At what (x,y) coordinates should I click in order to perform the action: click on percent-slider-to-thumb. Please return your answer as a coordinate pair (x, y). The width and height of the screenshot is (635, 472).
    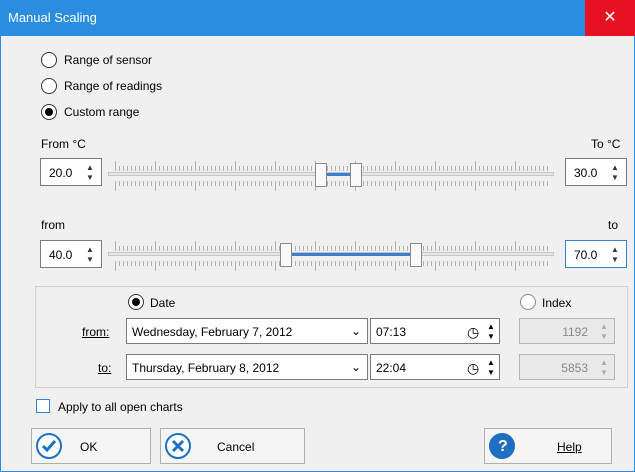
    Looking at the image, I should click on (416, 255).